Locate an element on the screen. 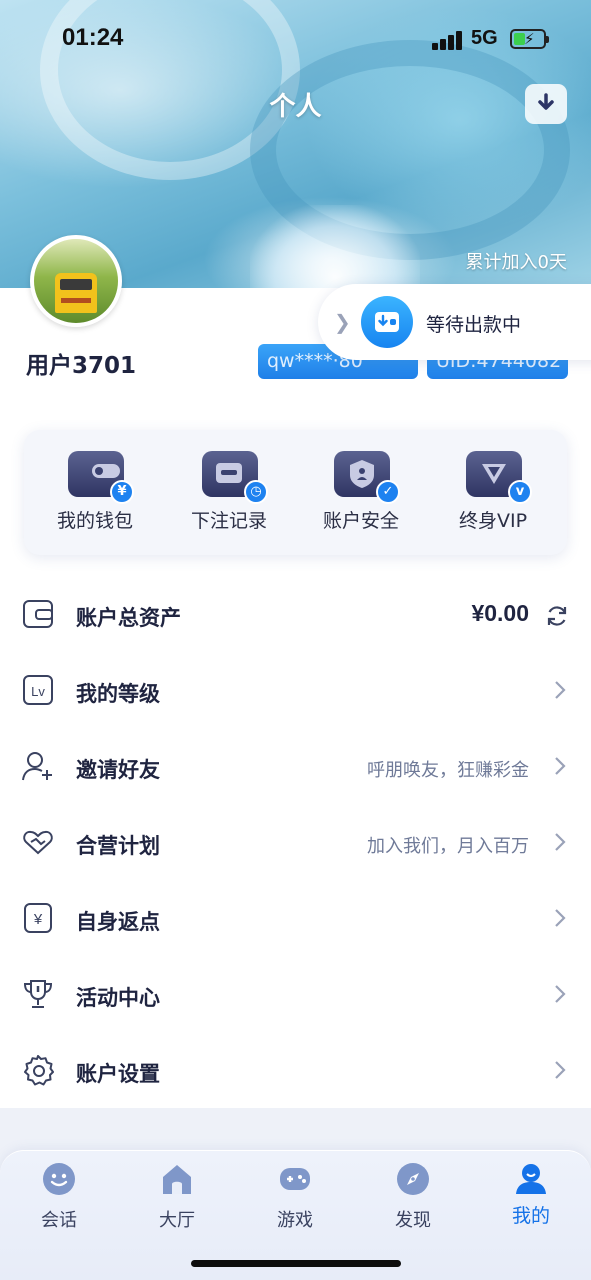  quick-action-label: 我的钱包 is located at coordinates (94, 521).